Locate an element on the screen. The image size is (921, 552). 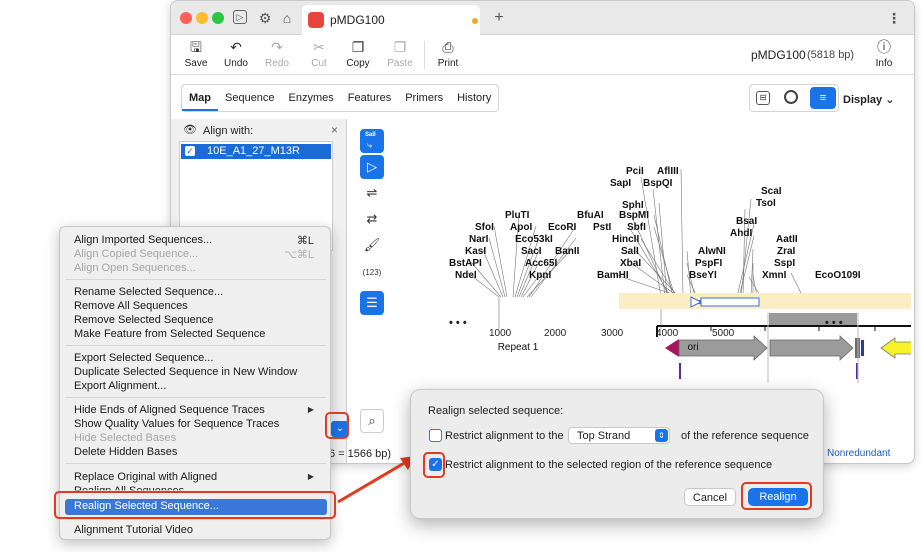
enzyme-label: AflIII is located at coordinates (668, 171).